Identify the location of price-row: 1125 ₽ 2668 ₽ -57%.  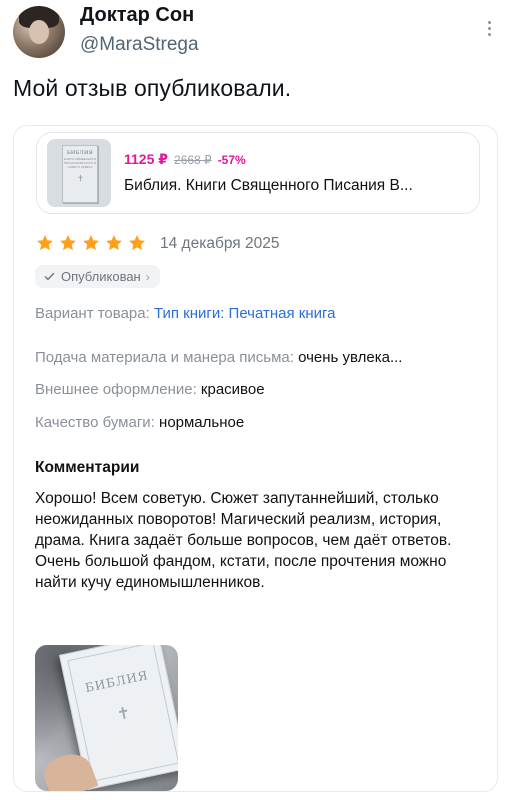
(185, 159).